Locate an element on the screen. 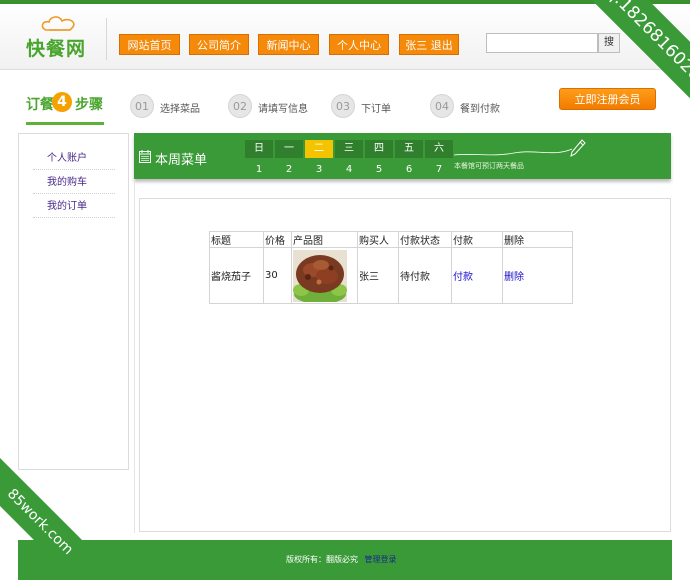 The height and width of the screenshot is (580, 690). column-header: 价格 is located at coordinates (277, 239).